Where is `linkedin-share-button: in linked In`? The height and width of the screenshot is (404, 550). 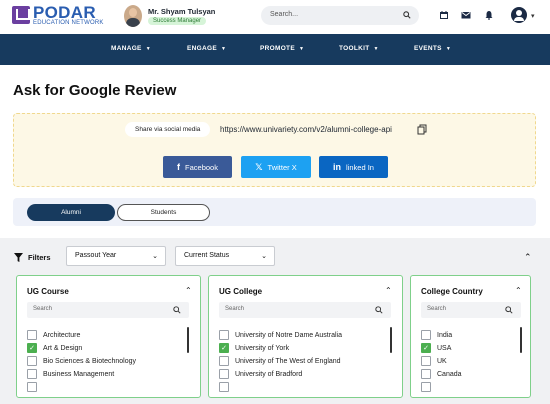 linkedin-share-button: in linked In is located at coordinates (353, 167).